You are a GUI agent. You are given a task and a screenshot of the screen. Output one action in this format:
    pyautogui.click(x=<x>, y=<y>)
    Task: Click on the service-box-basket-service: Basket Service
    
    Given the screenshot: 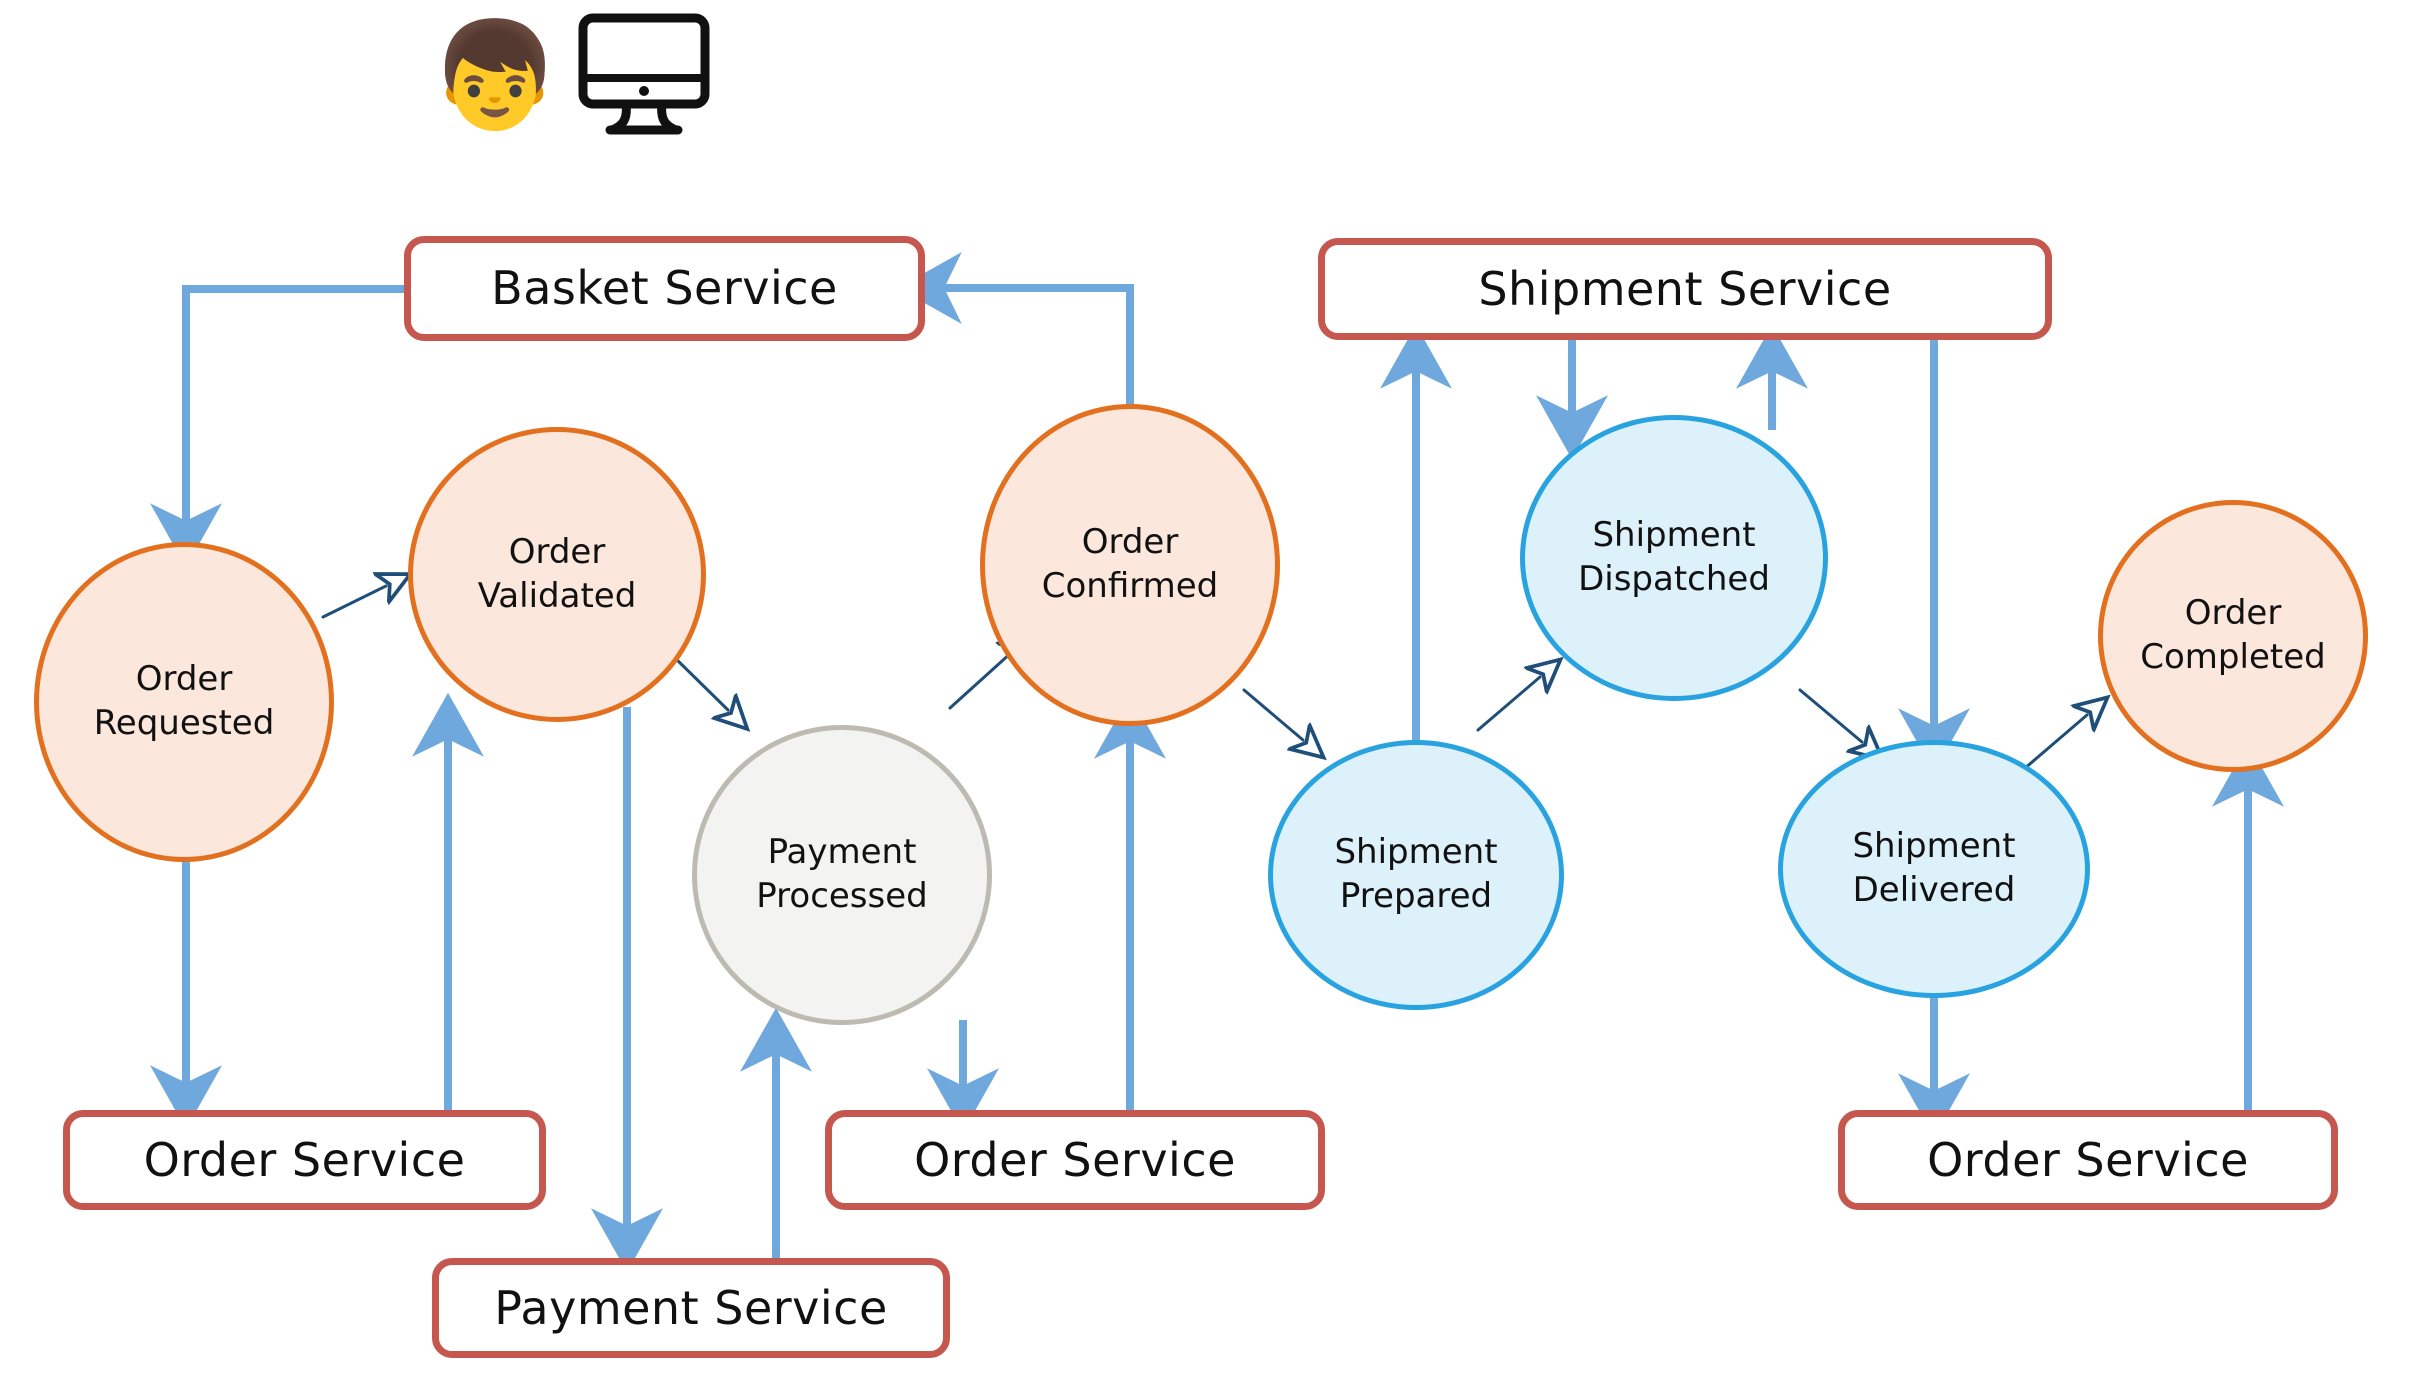 What is the action you would take?
    pyautogui.click(x=664, y=288)
    